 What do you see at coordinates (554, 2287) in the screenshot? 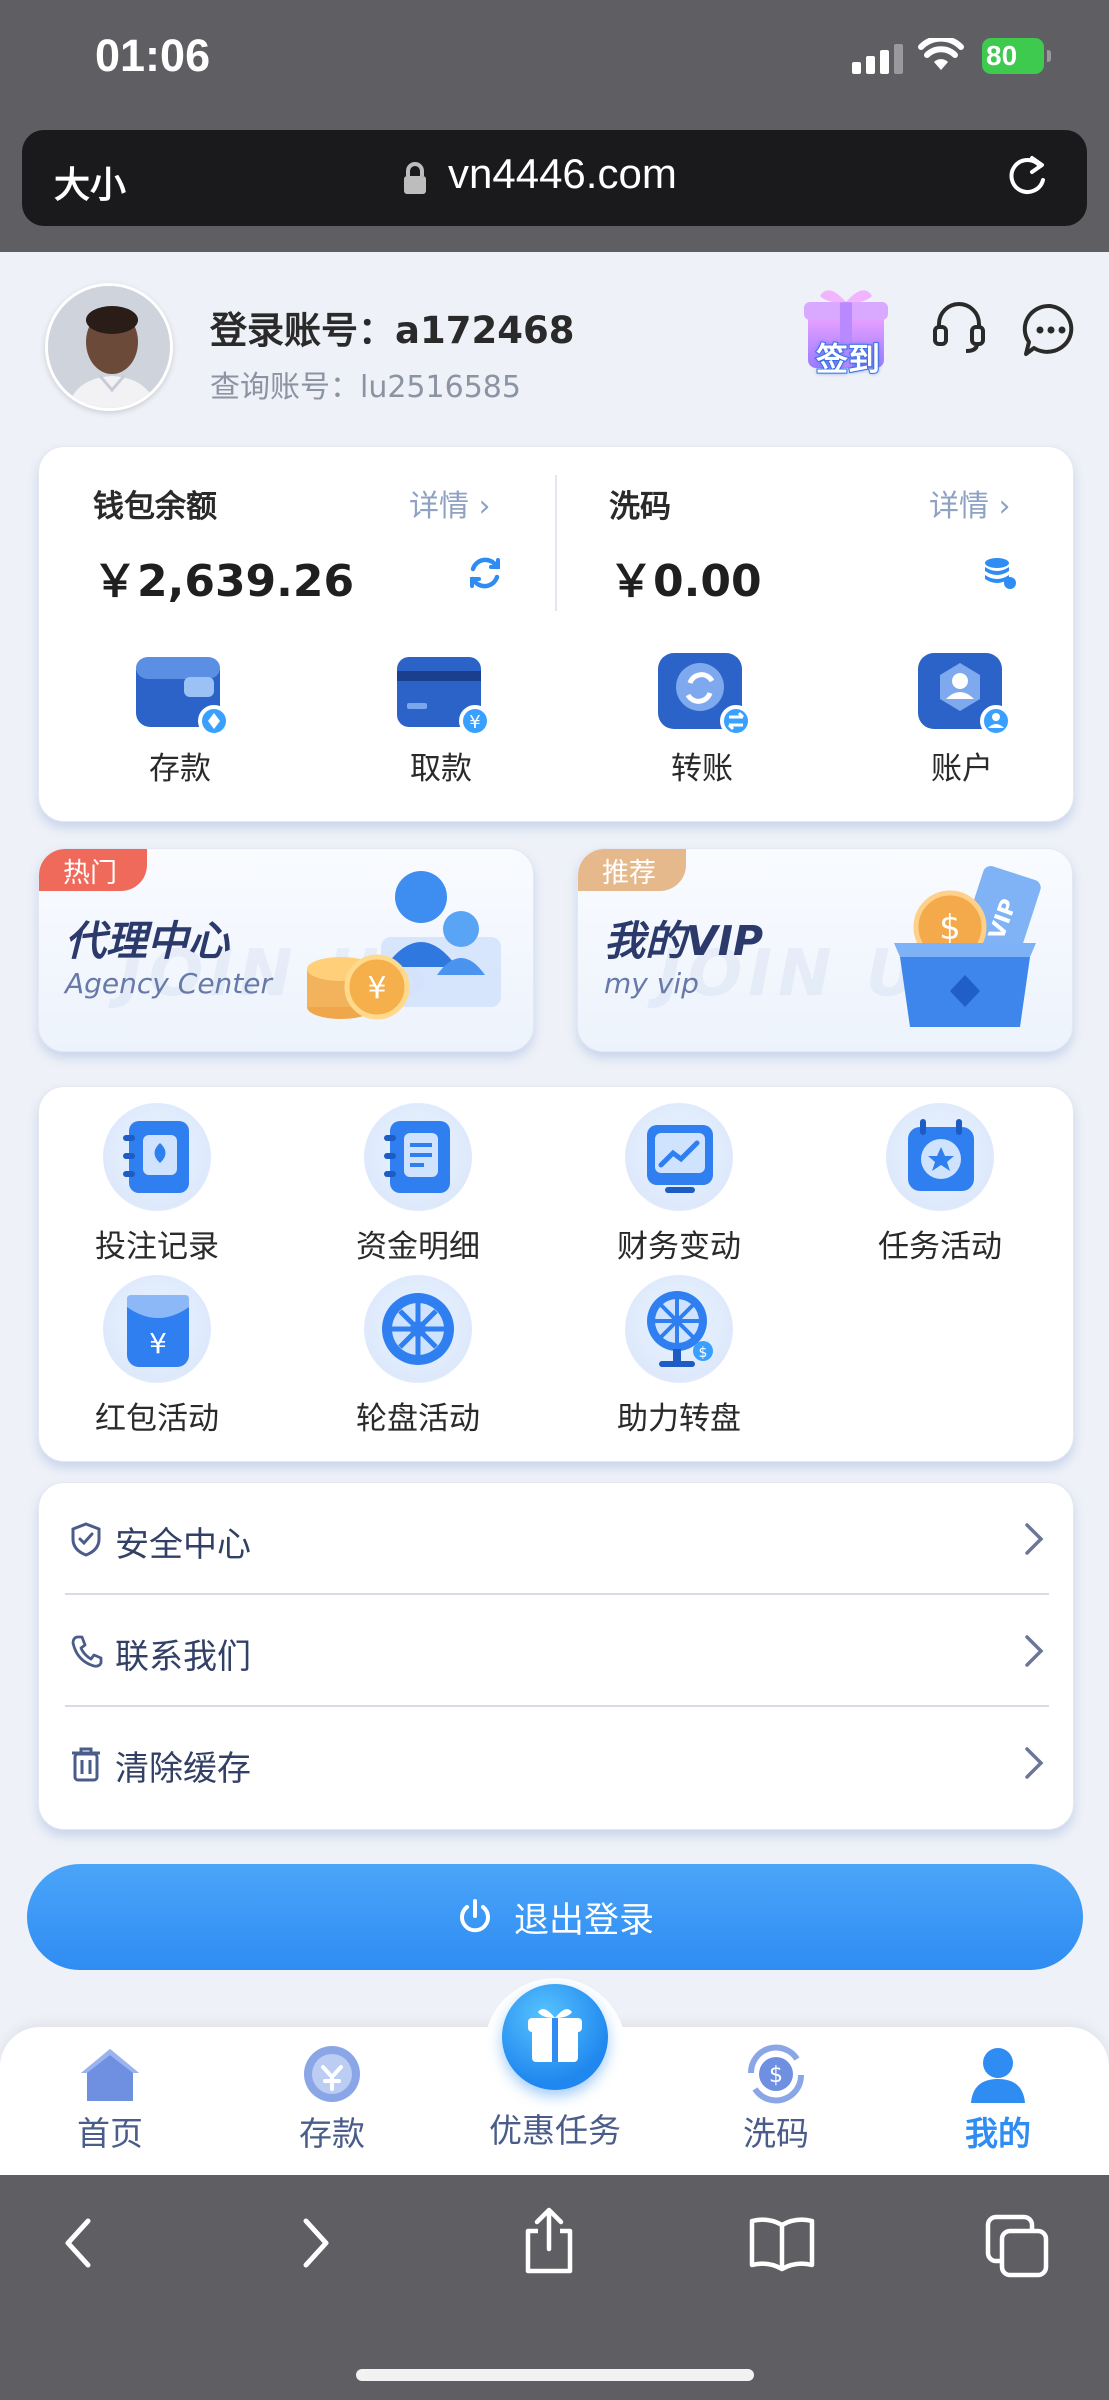
I see `browser-bottom-toolbar` at bounding box center [554, 2287].